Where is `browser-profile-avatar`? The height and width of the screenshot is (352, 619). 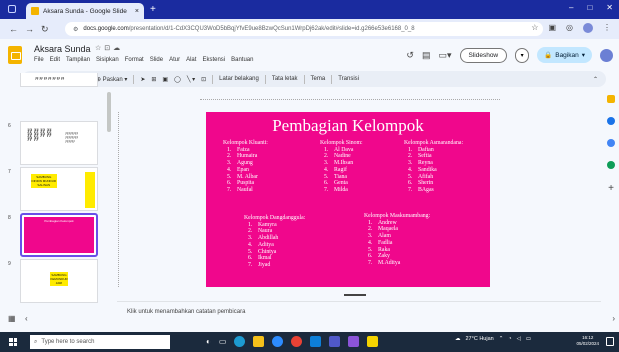 browser-profile-avatar is located at coordinates (588, 28).